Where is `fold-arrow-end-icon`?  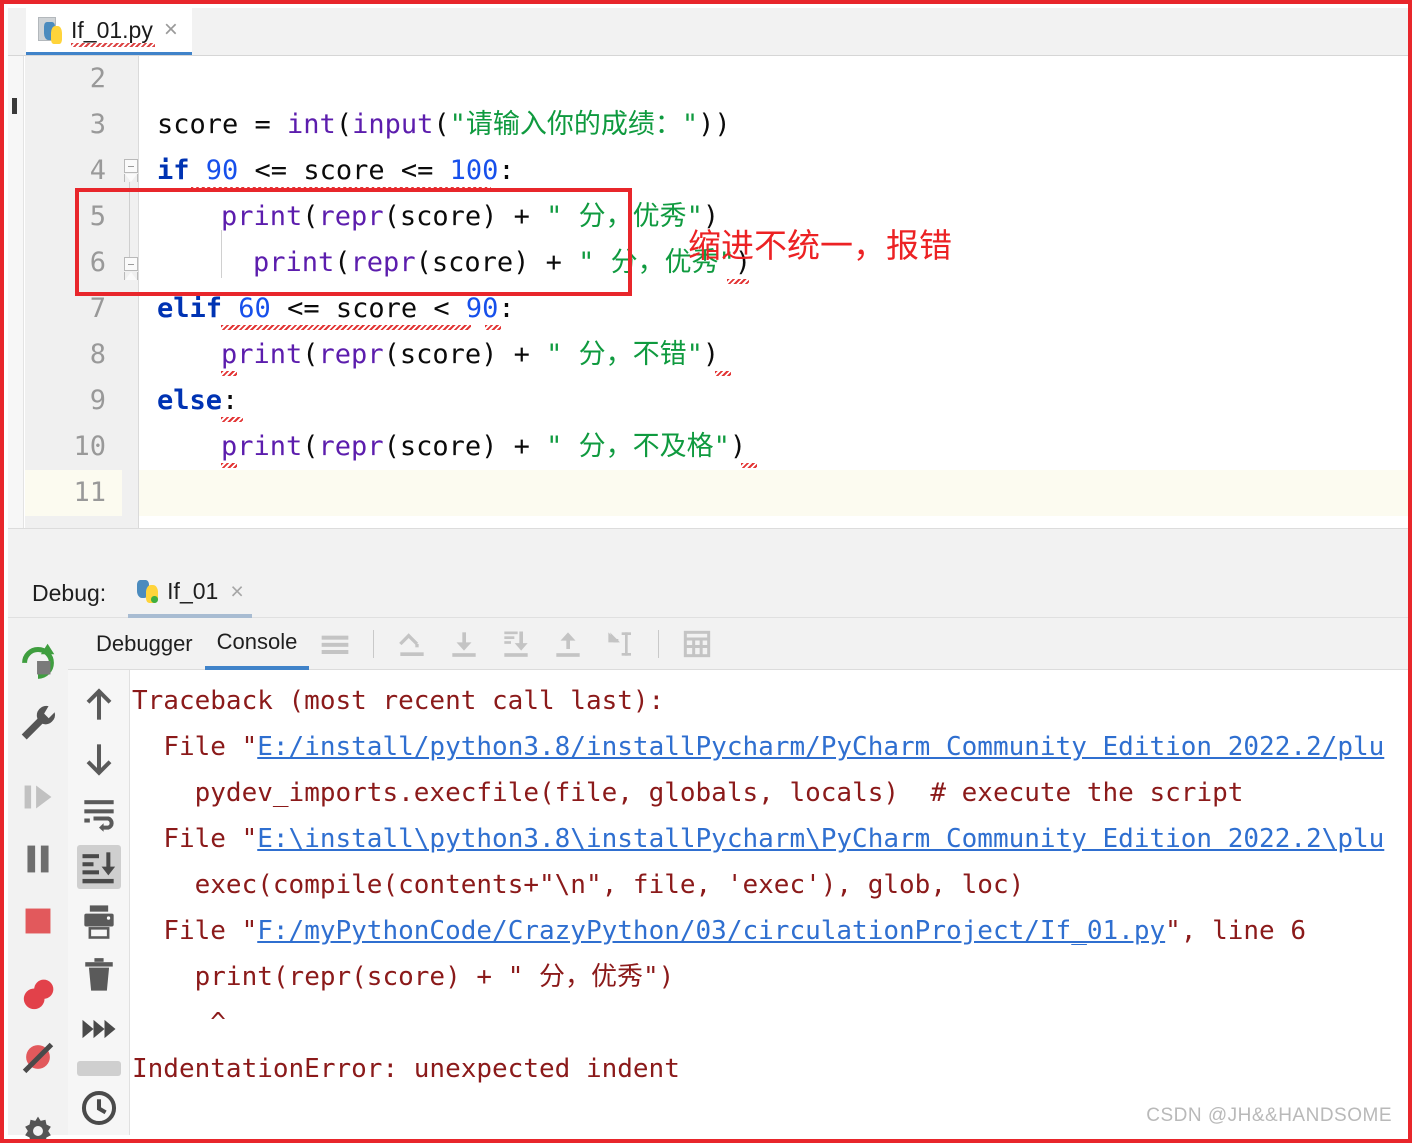 fold-arrow-end-icon is located at coordinates (131, 276).